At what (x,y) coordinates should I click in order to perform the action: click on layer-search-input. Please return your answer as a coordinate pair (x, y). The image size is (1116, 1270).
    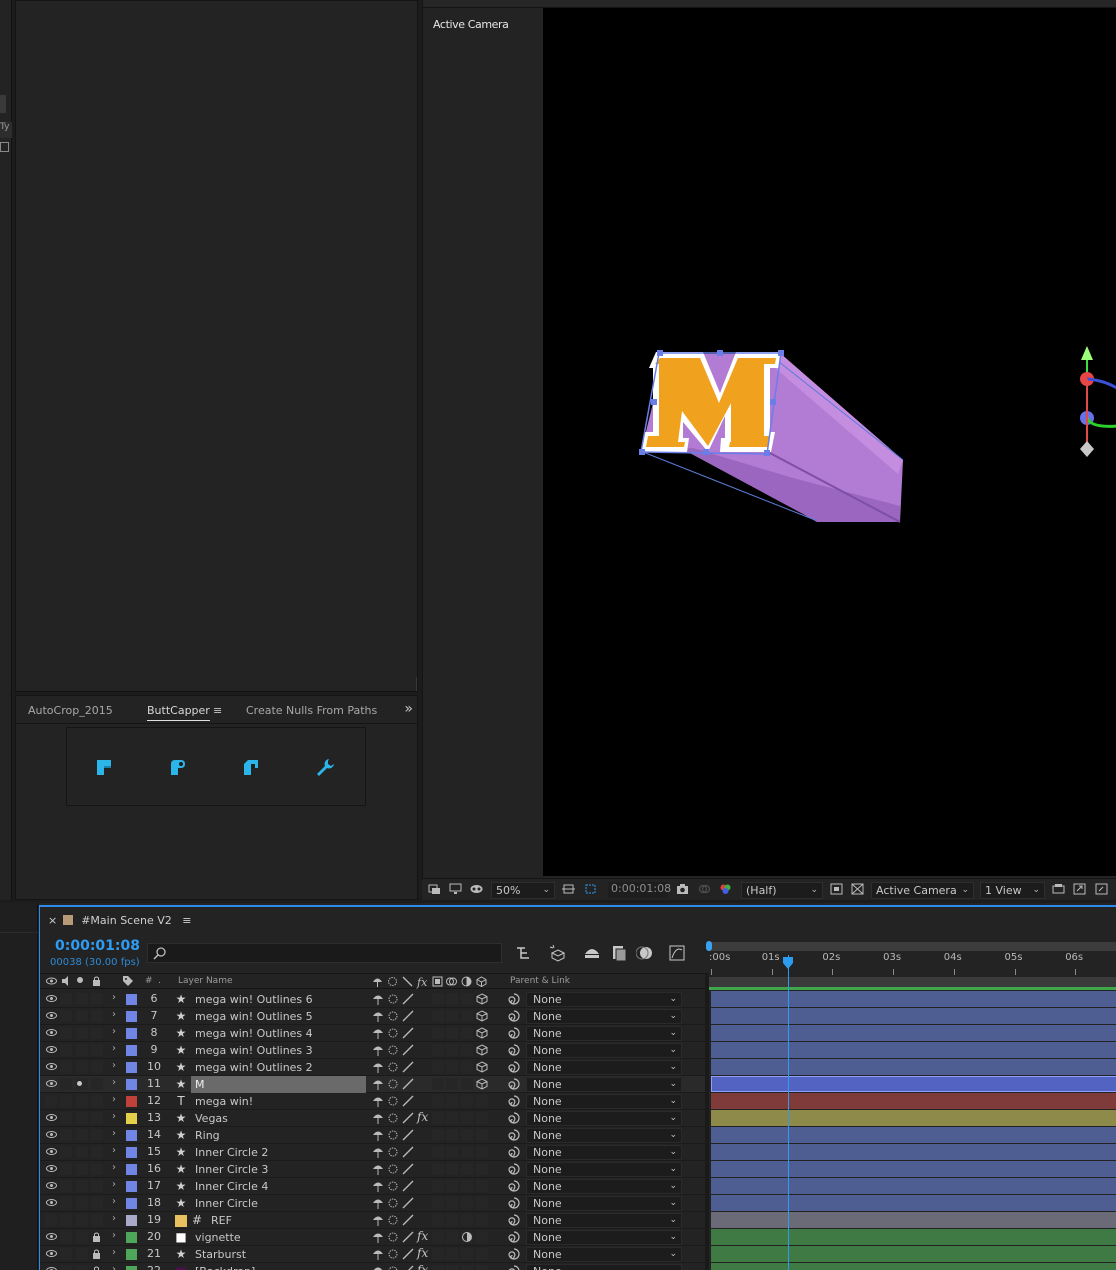
    Looking at the image, I should click on (324, 953).